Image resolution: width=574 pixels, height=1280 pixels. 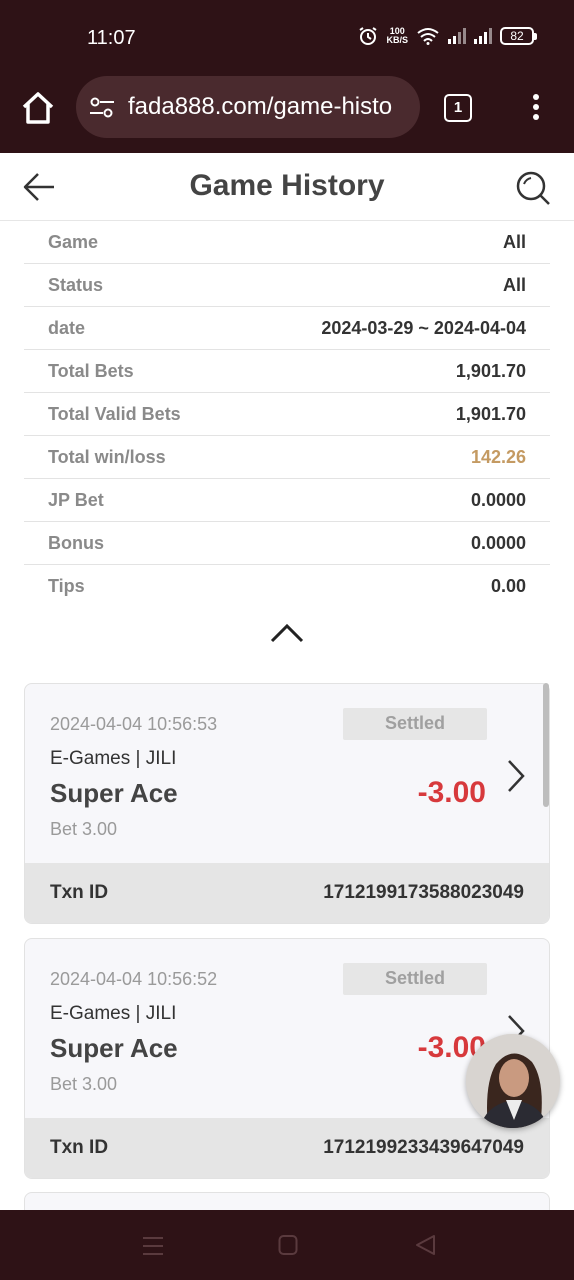 I want to click on record-datetime: 2024-04-04 10:56:53, so click(x=134, y=724).